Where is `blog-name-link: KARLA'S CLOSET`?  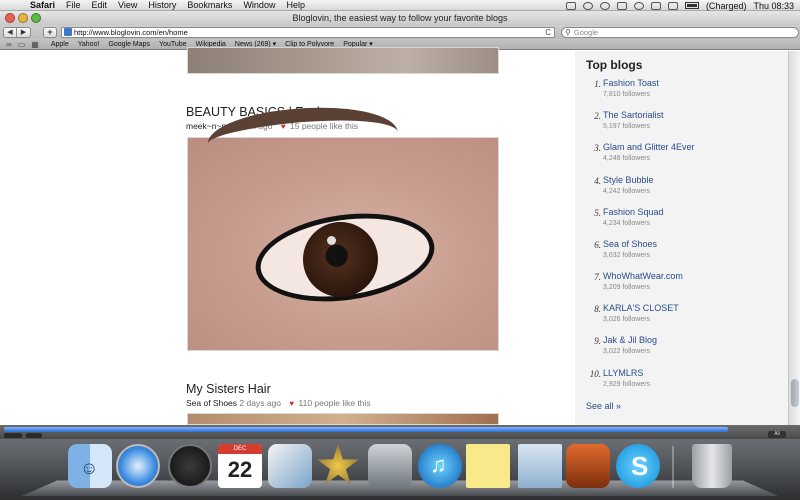
blog-name-link: KARLA'S CLOSET is located at coordinates (641, 308).